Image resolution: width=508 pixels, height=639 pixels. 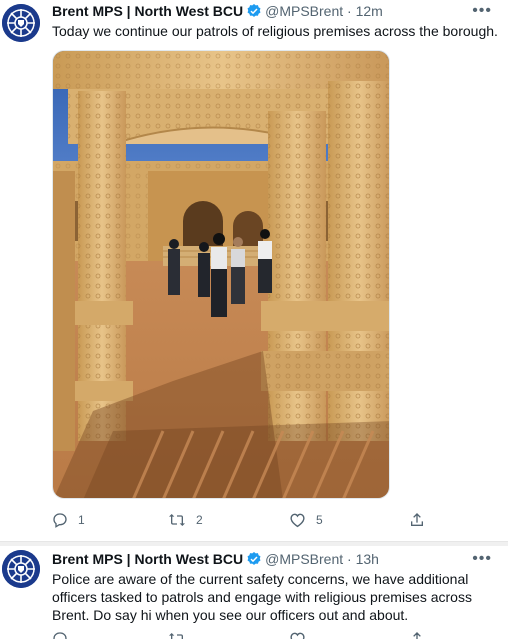 I want to click on retweet-button, so click(x=182, y=635).